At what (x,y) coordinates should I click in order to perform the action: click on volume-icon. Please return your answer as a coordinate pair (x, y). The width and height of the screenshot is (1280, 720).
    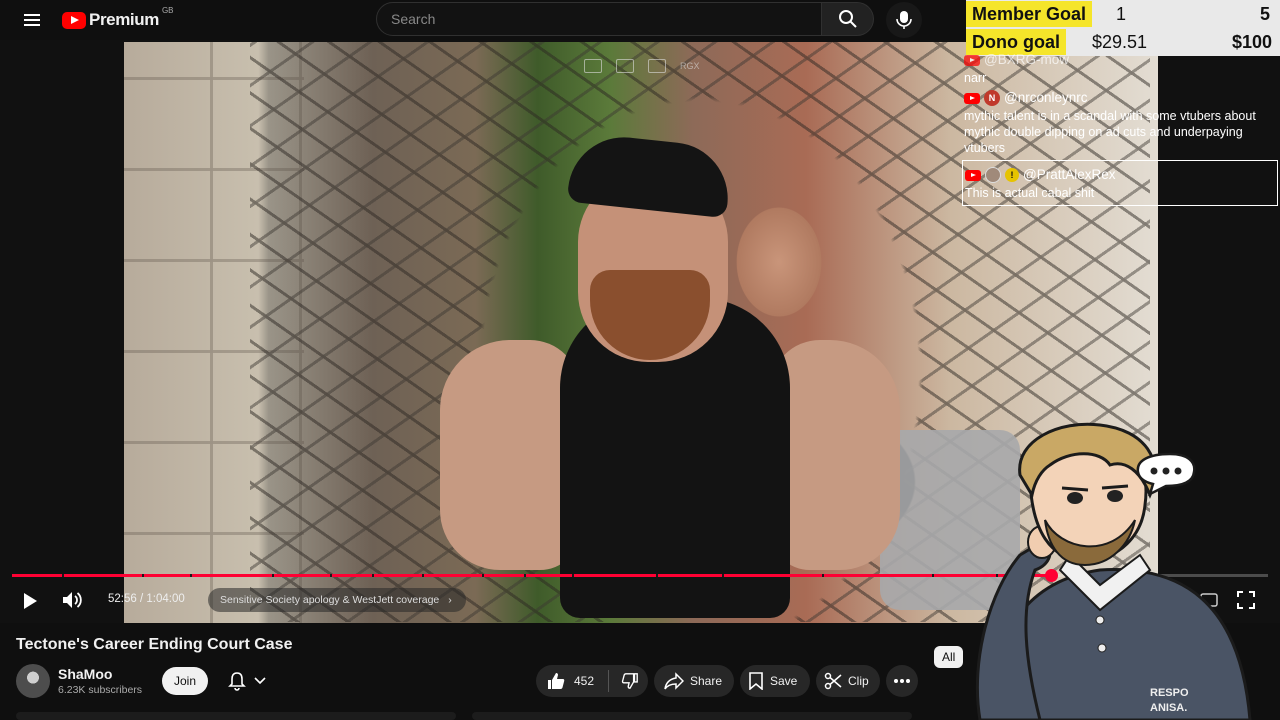
    Looking at the image, I should click on (72, 600).